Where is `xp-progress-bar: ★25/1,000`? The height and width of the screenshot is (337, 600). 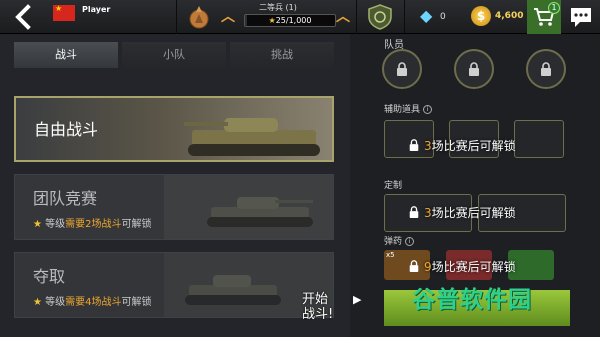
xp-progress-bar: ★25/1,000 is located at coordinates (290, 20).